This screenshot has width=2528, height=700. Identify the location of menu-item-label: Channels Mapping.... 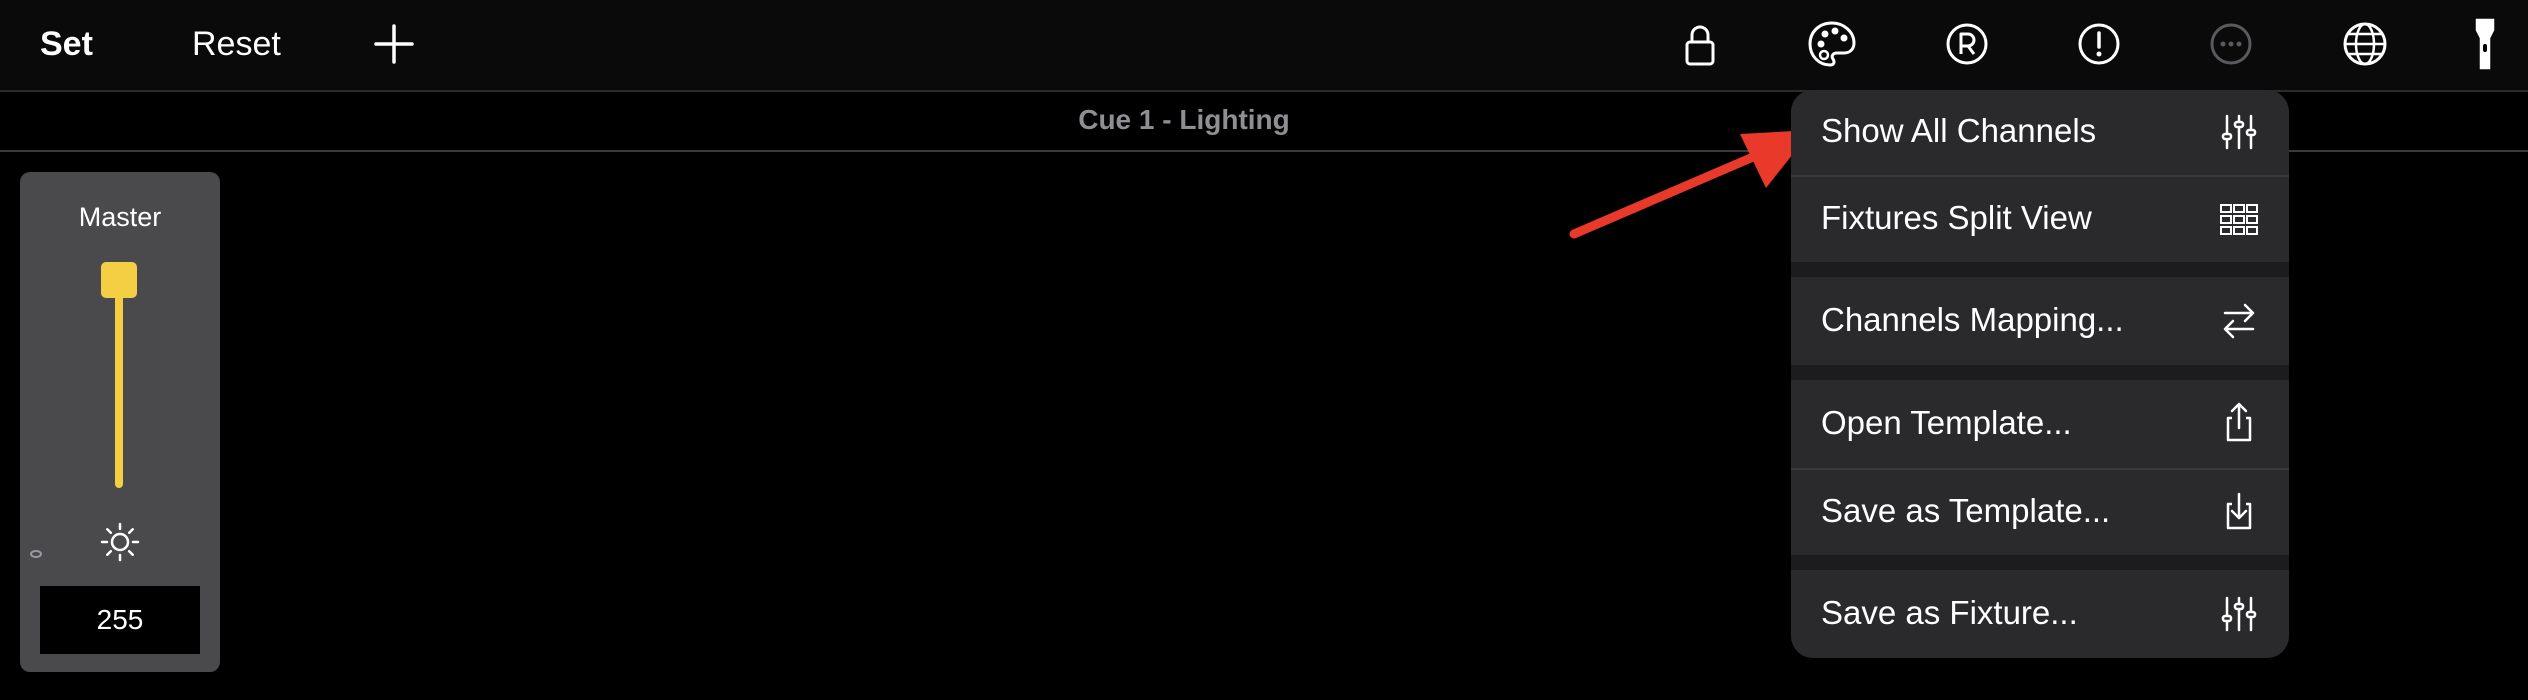
(1972, 319).